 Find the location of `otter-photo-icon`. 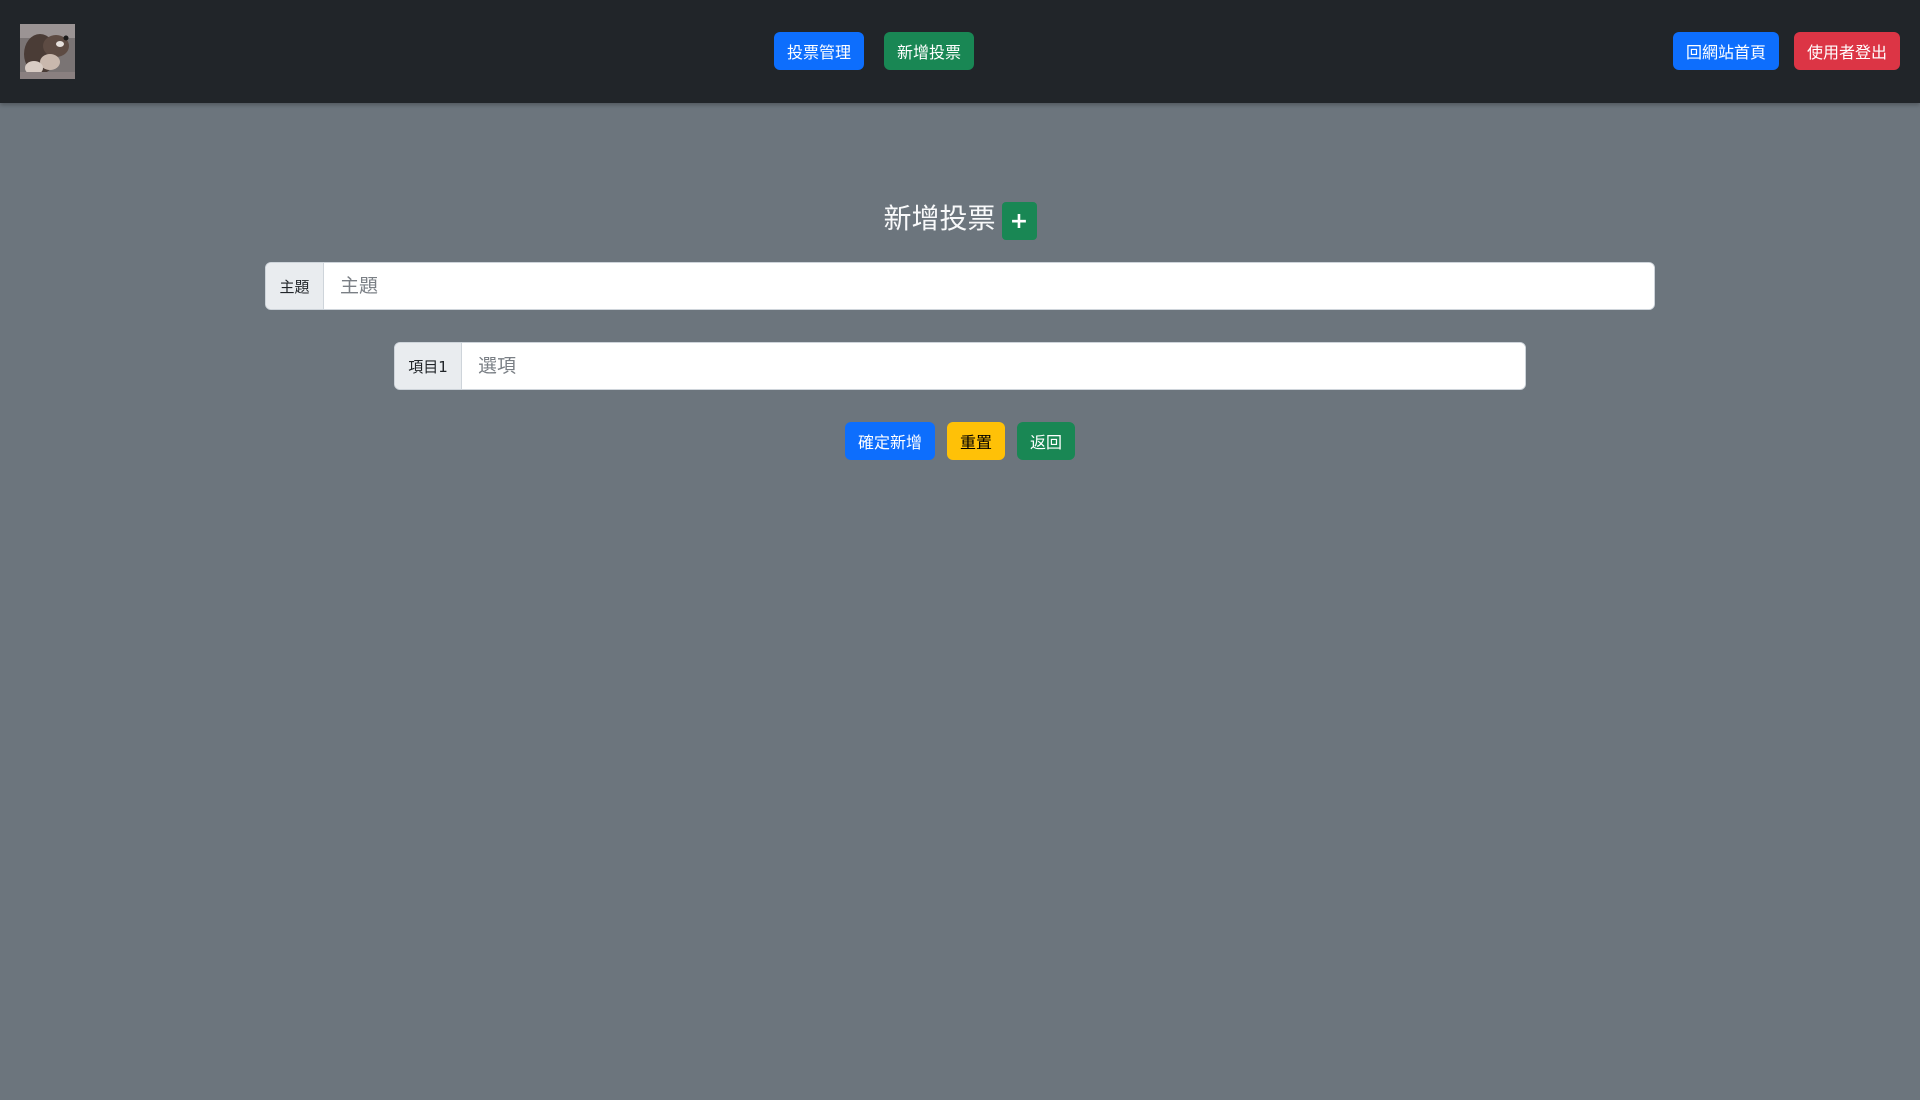

otter-photo-icon is located at coordinates (47, 51).